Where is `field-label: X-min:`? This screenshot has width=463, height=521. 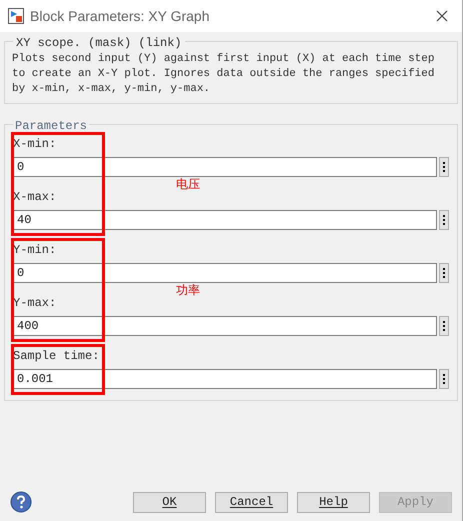 field-label: X-min: is located at coordinates (35, 144).